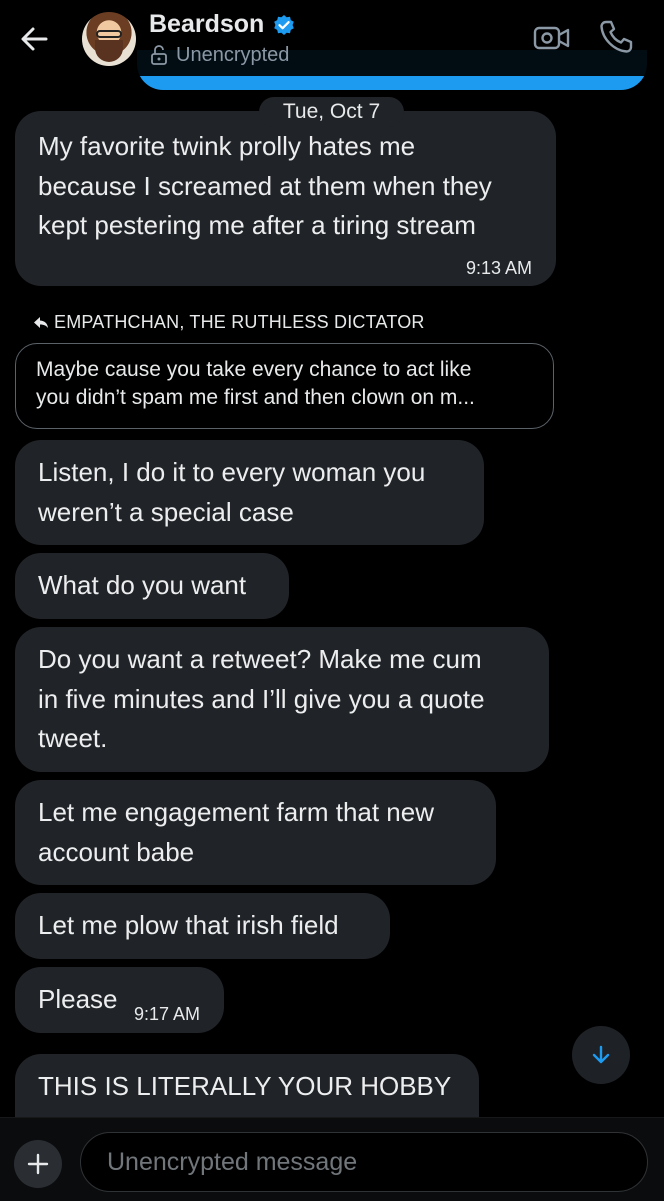  Describe the element at coordinates (41, 322) in the screenshot. I see `reply-arrow-icon` at that location.